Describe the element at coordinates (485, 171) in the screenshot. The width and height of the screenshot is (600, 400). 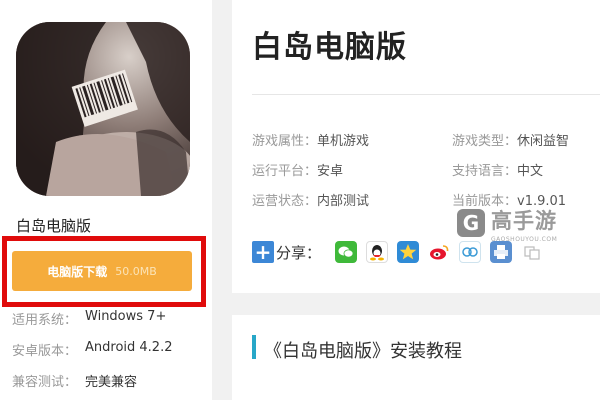
I see `attr-key: 支持语言：` at that location.